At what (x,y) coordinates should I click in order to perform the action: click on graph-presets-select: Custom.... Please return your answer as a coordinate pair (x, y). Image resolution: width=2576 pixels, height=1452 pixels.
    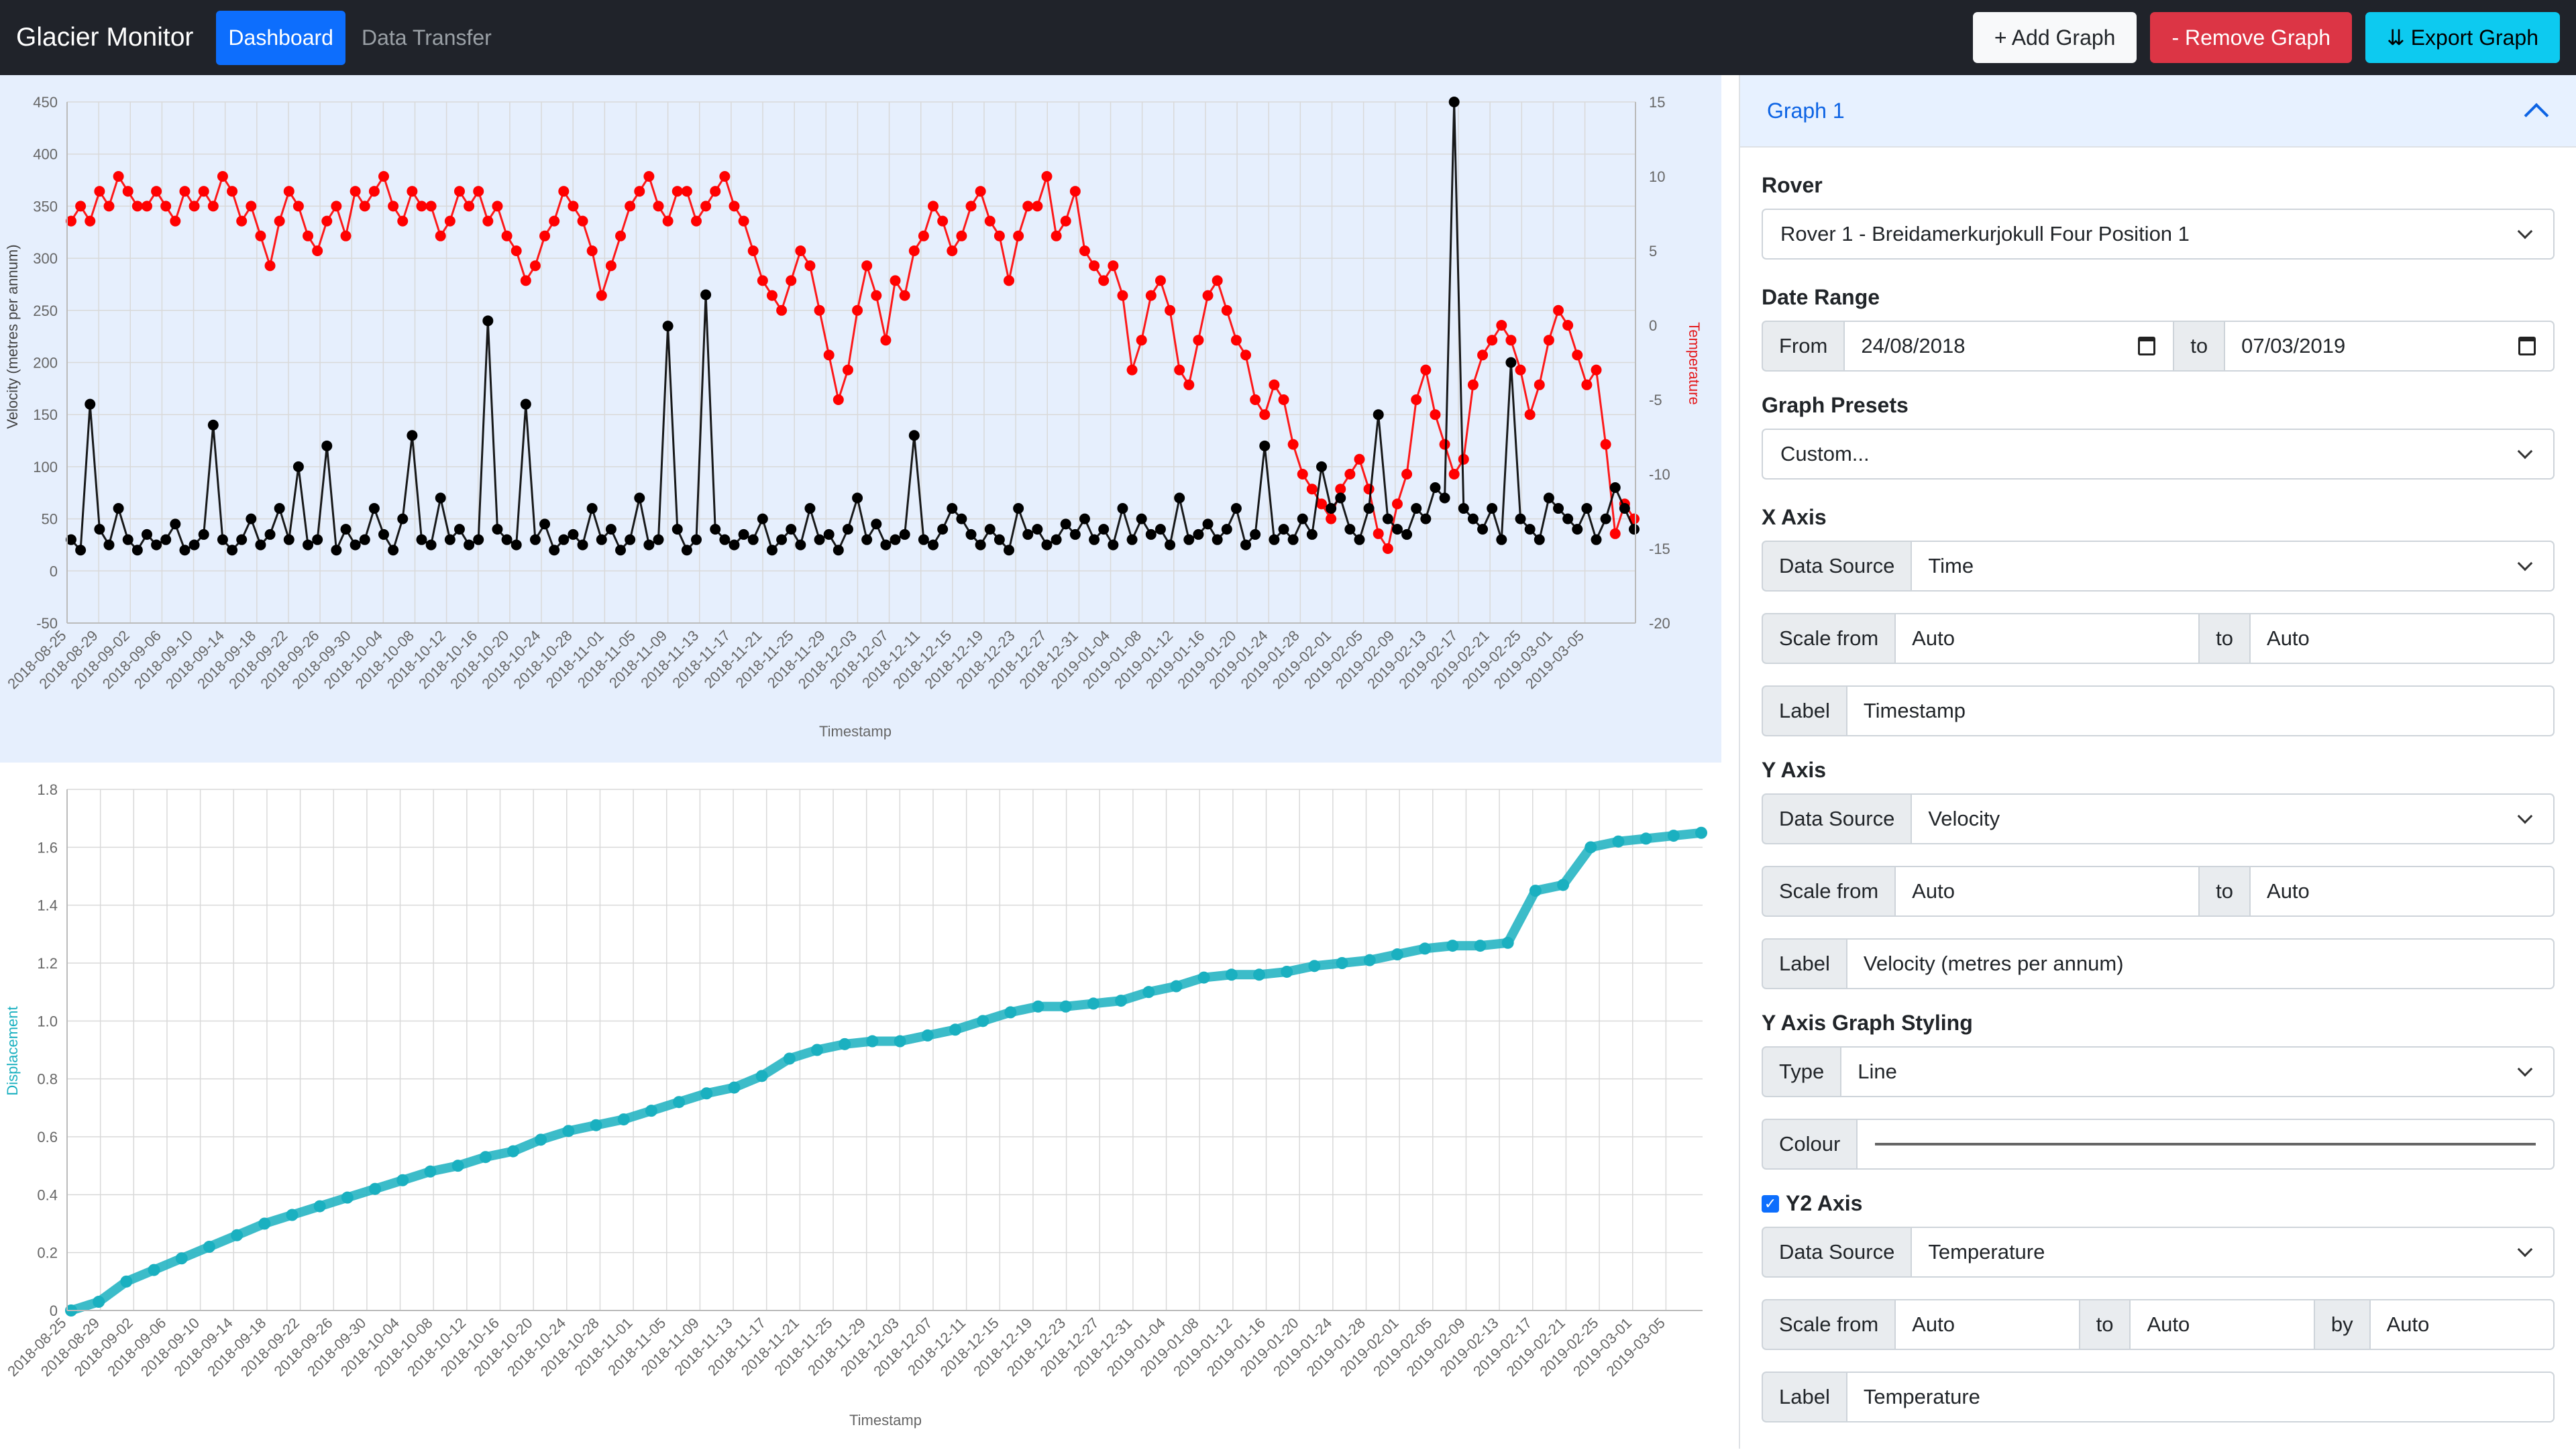
    Looking at the image, I should click on (2158, 454).